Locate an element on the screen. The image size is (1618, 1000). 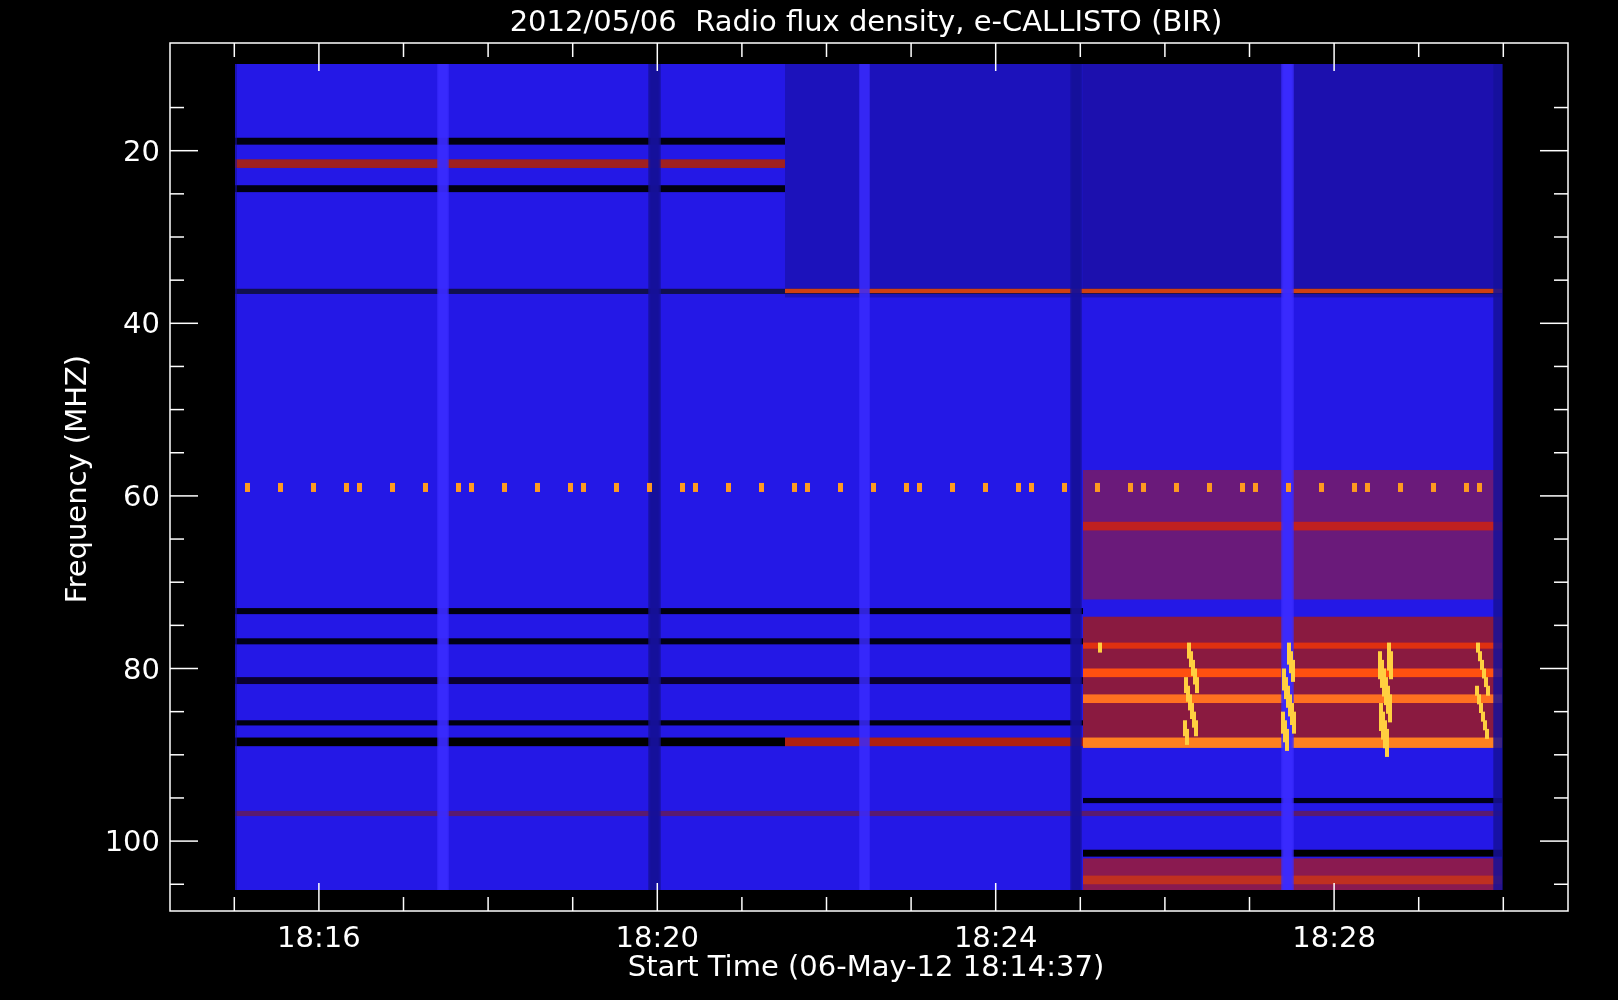
x-tick-label: 18:16 is located at coordinates (319, 937).